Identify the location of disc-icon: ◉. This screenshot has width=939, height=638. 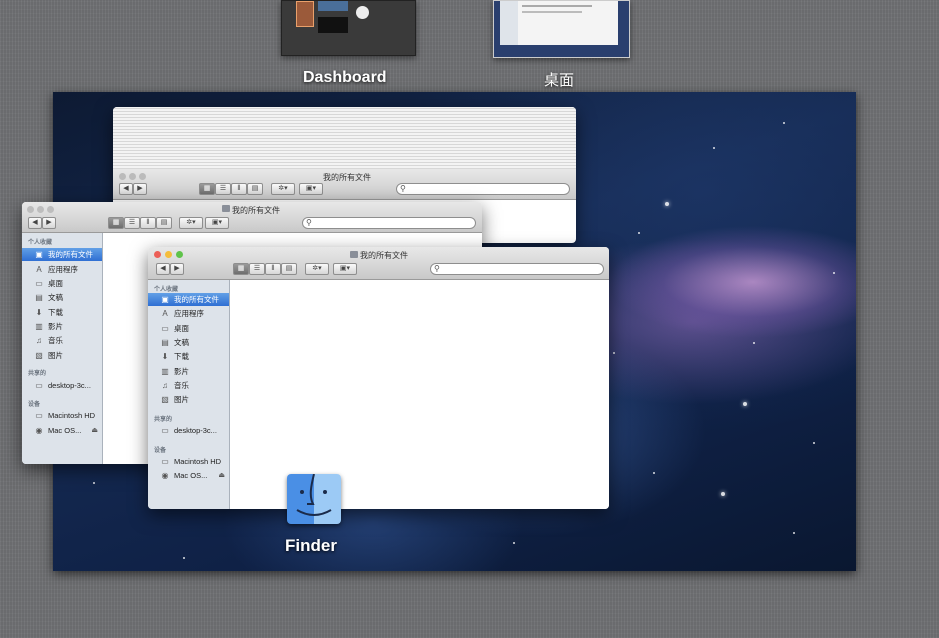
(39, 430).